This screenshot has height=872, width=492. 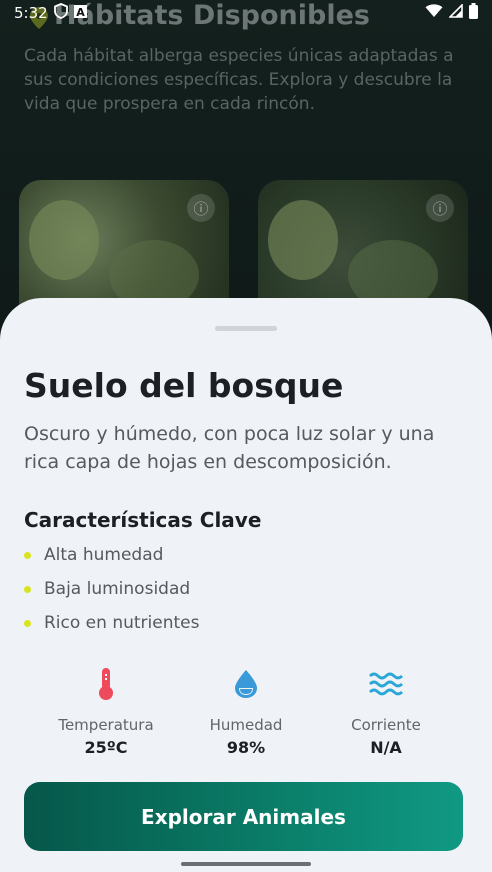 What do you see at coordinates (111, 555) in the screenshot?
I see `feature-item: Alta humedad` at bounding box center [111, 555].